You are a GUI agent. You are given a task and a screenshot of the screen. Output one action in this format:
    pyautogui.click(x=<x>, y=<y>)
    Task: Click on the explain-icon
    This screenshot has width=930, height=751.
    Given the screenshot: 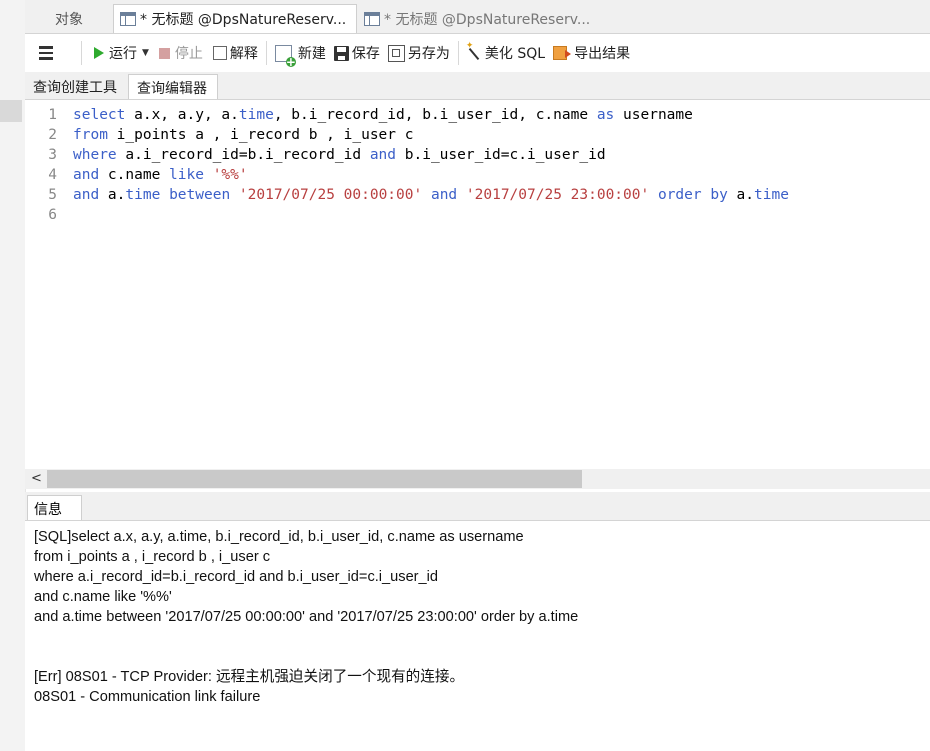 What is the action you would take?
    pyautogui.click(x=219, y=53)
    